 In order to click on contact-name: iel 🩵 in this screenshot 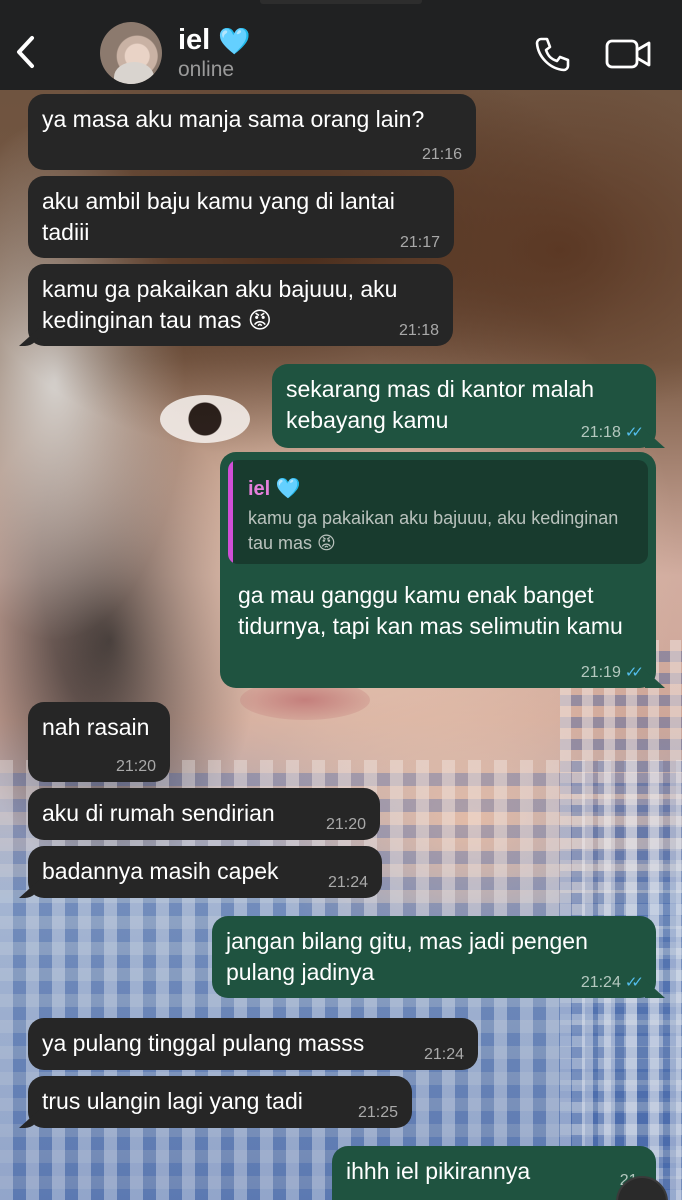, I will do `click(214, 40)`.